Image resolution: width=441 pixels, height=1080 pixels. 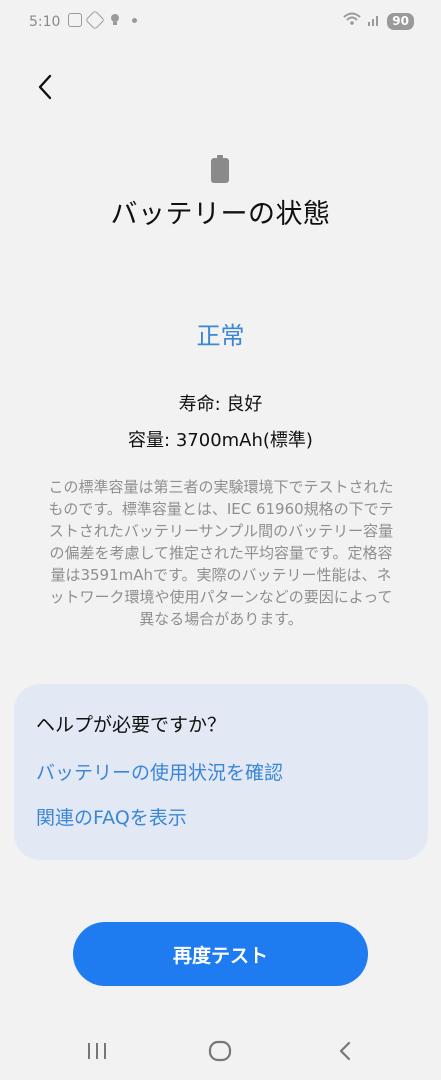 I want to click on battery-life-line: 寿命: 良好, so click(x=220, y=404).